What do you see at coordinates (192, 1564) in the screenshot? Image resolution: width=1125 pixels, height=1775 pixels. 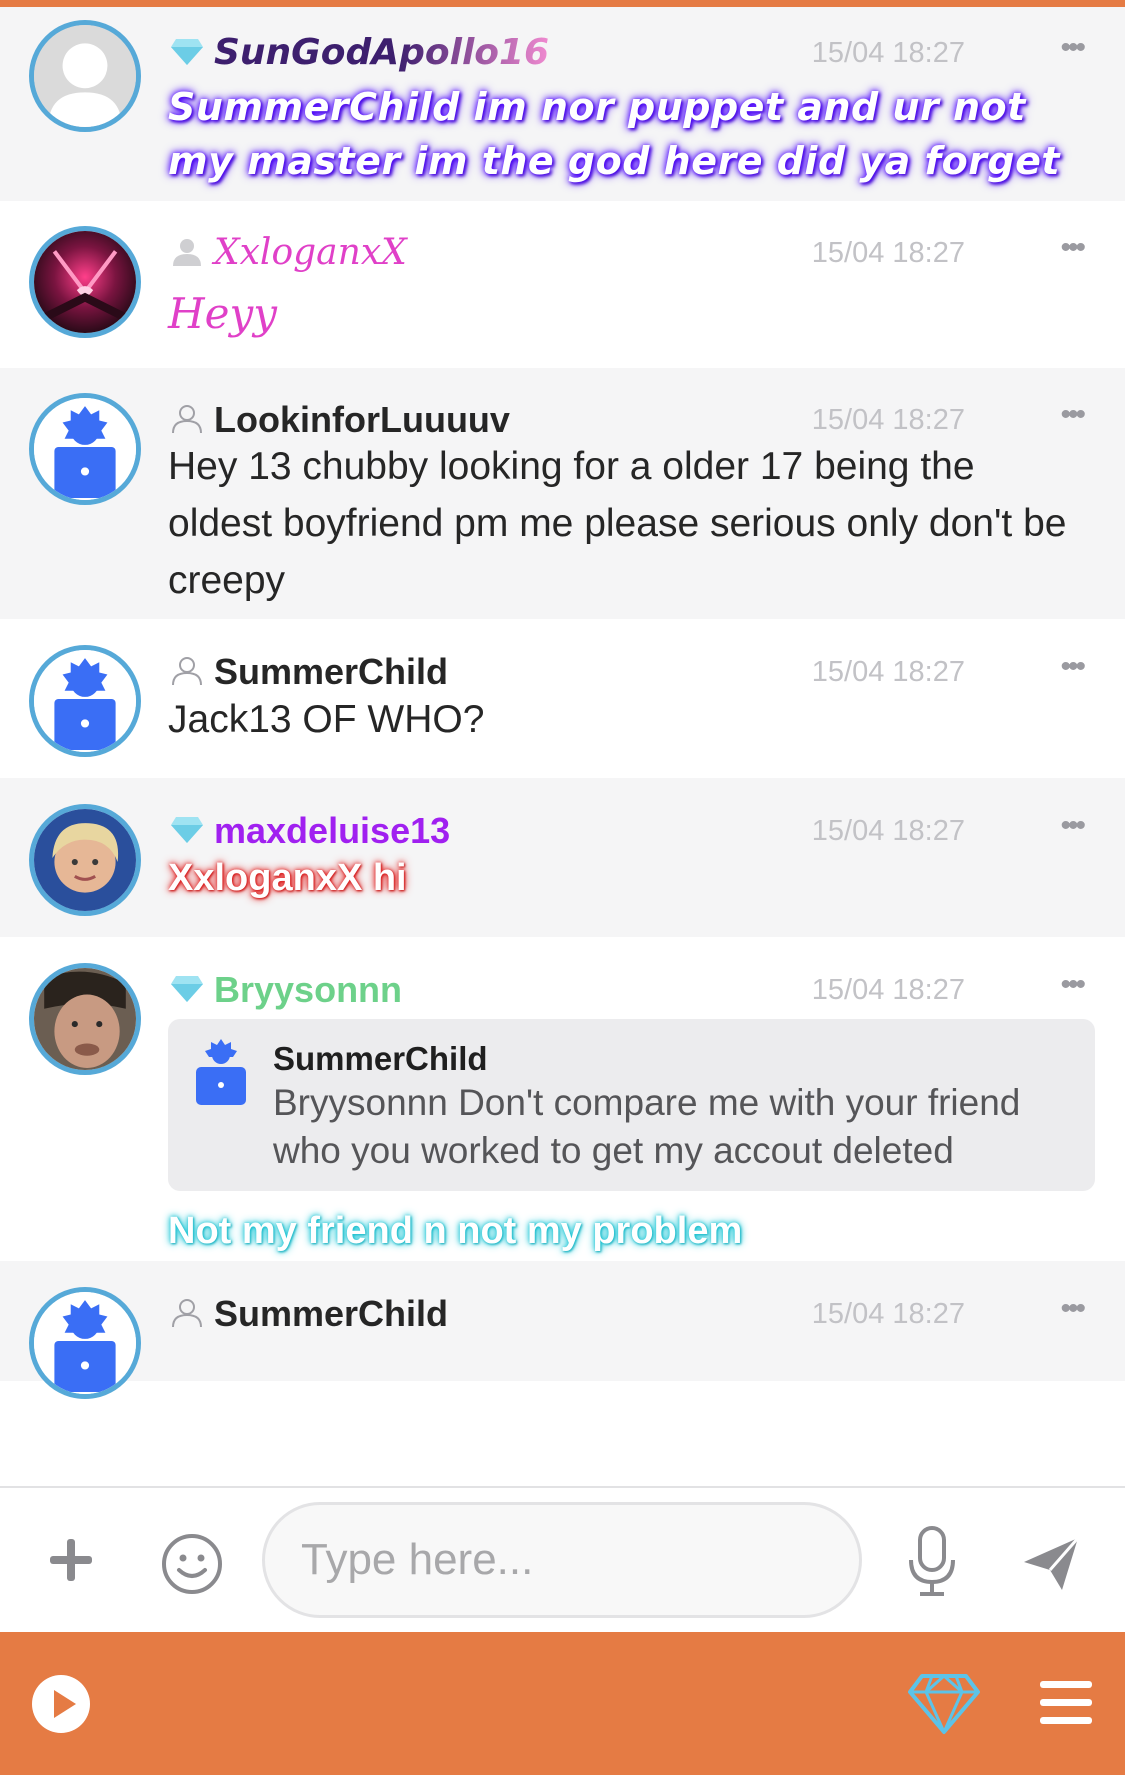 I see `emoji-icon` at bounding box center [192, 1564].